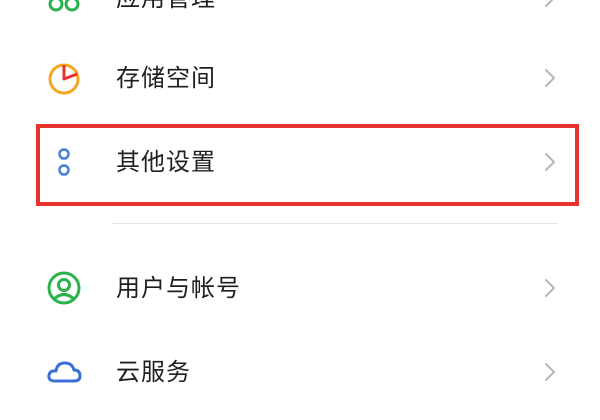 This screenshot has width=600, height=420. I want to click on settings-item-label: 应用管理, so click(166, 20).